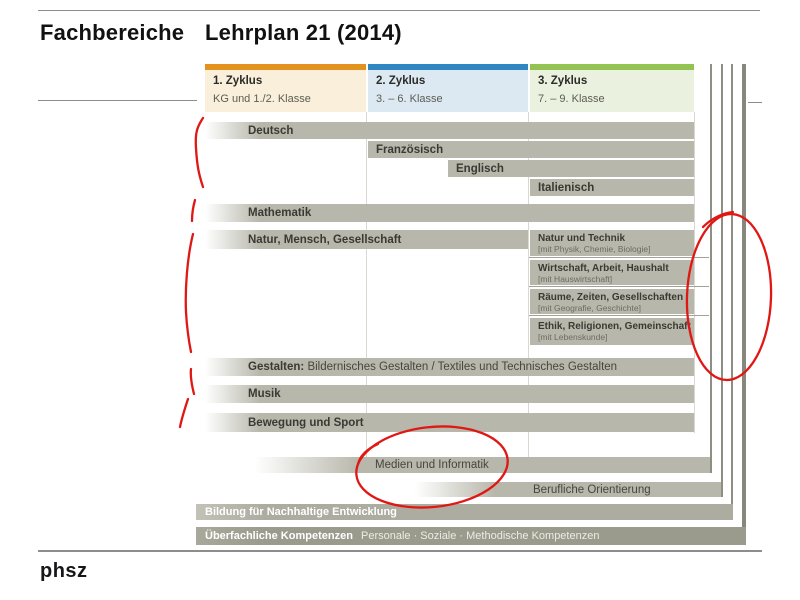 Image resolution: width=800 pixels, height=600 pixels. Describe the element at coordinates (448, 88) in the screenshot. I see `cycle2-header: 2. Zyklus 3. – 6. Klasse` at that location.